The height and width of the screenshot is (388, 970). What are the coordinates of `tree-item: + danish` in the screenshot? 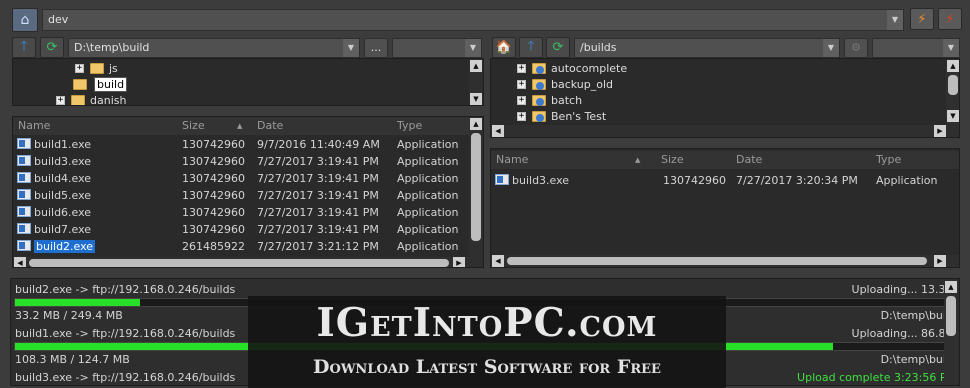 It's located at (91, 98).